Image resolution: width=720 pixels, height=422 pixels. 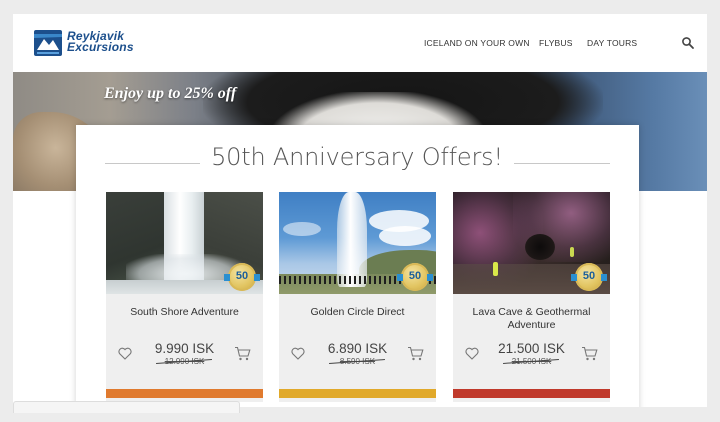 I want to click on offers-title: 50th Anniversary Offers!, so click(x=357, y=157).